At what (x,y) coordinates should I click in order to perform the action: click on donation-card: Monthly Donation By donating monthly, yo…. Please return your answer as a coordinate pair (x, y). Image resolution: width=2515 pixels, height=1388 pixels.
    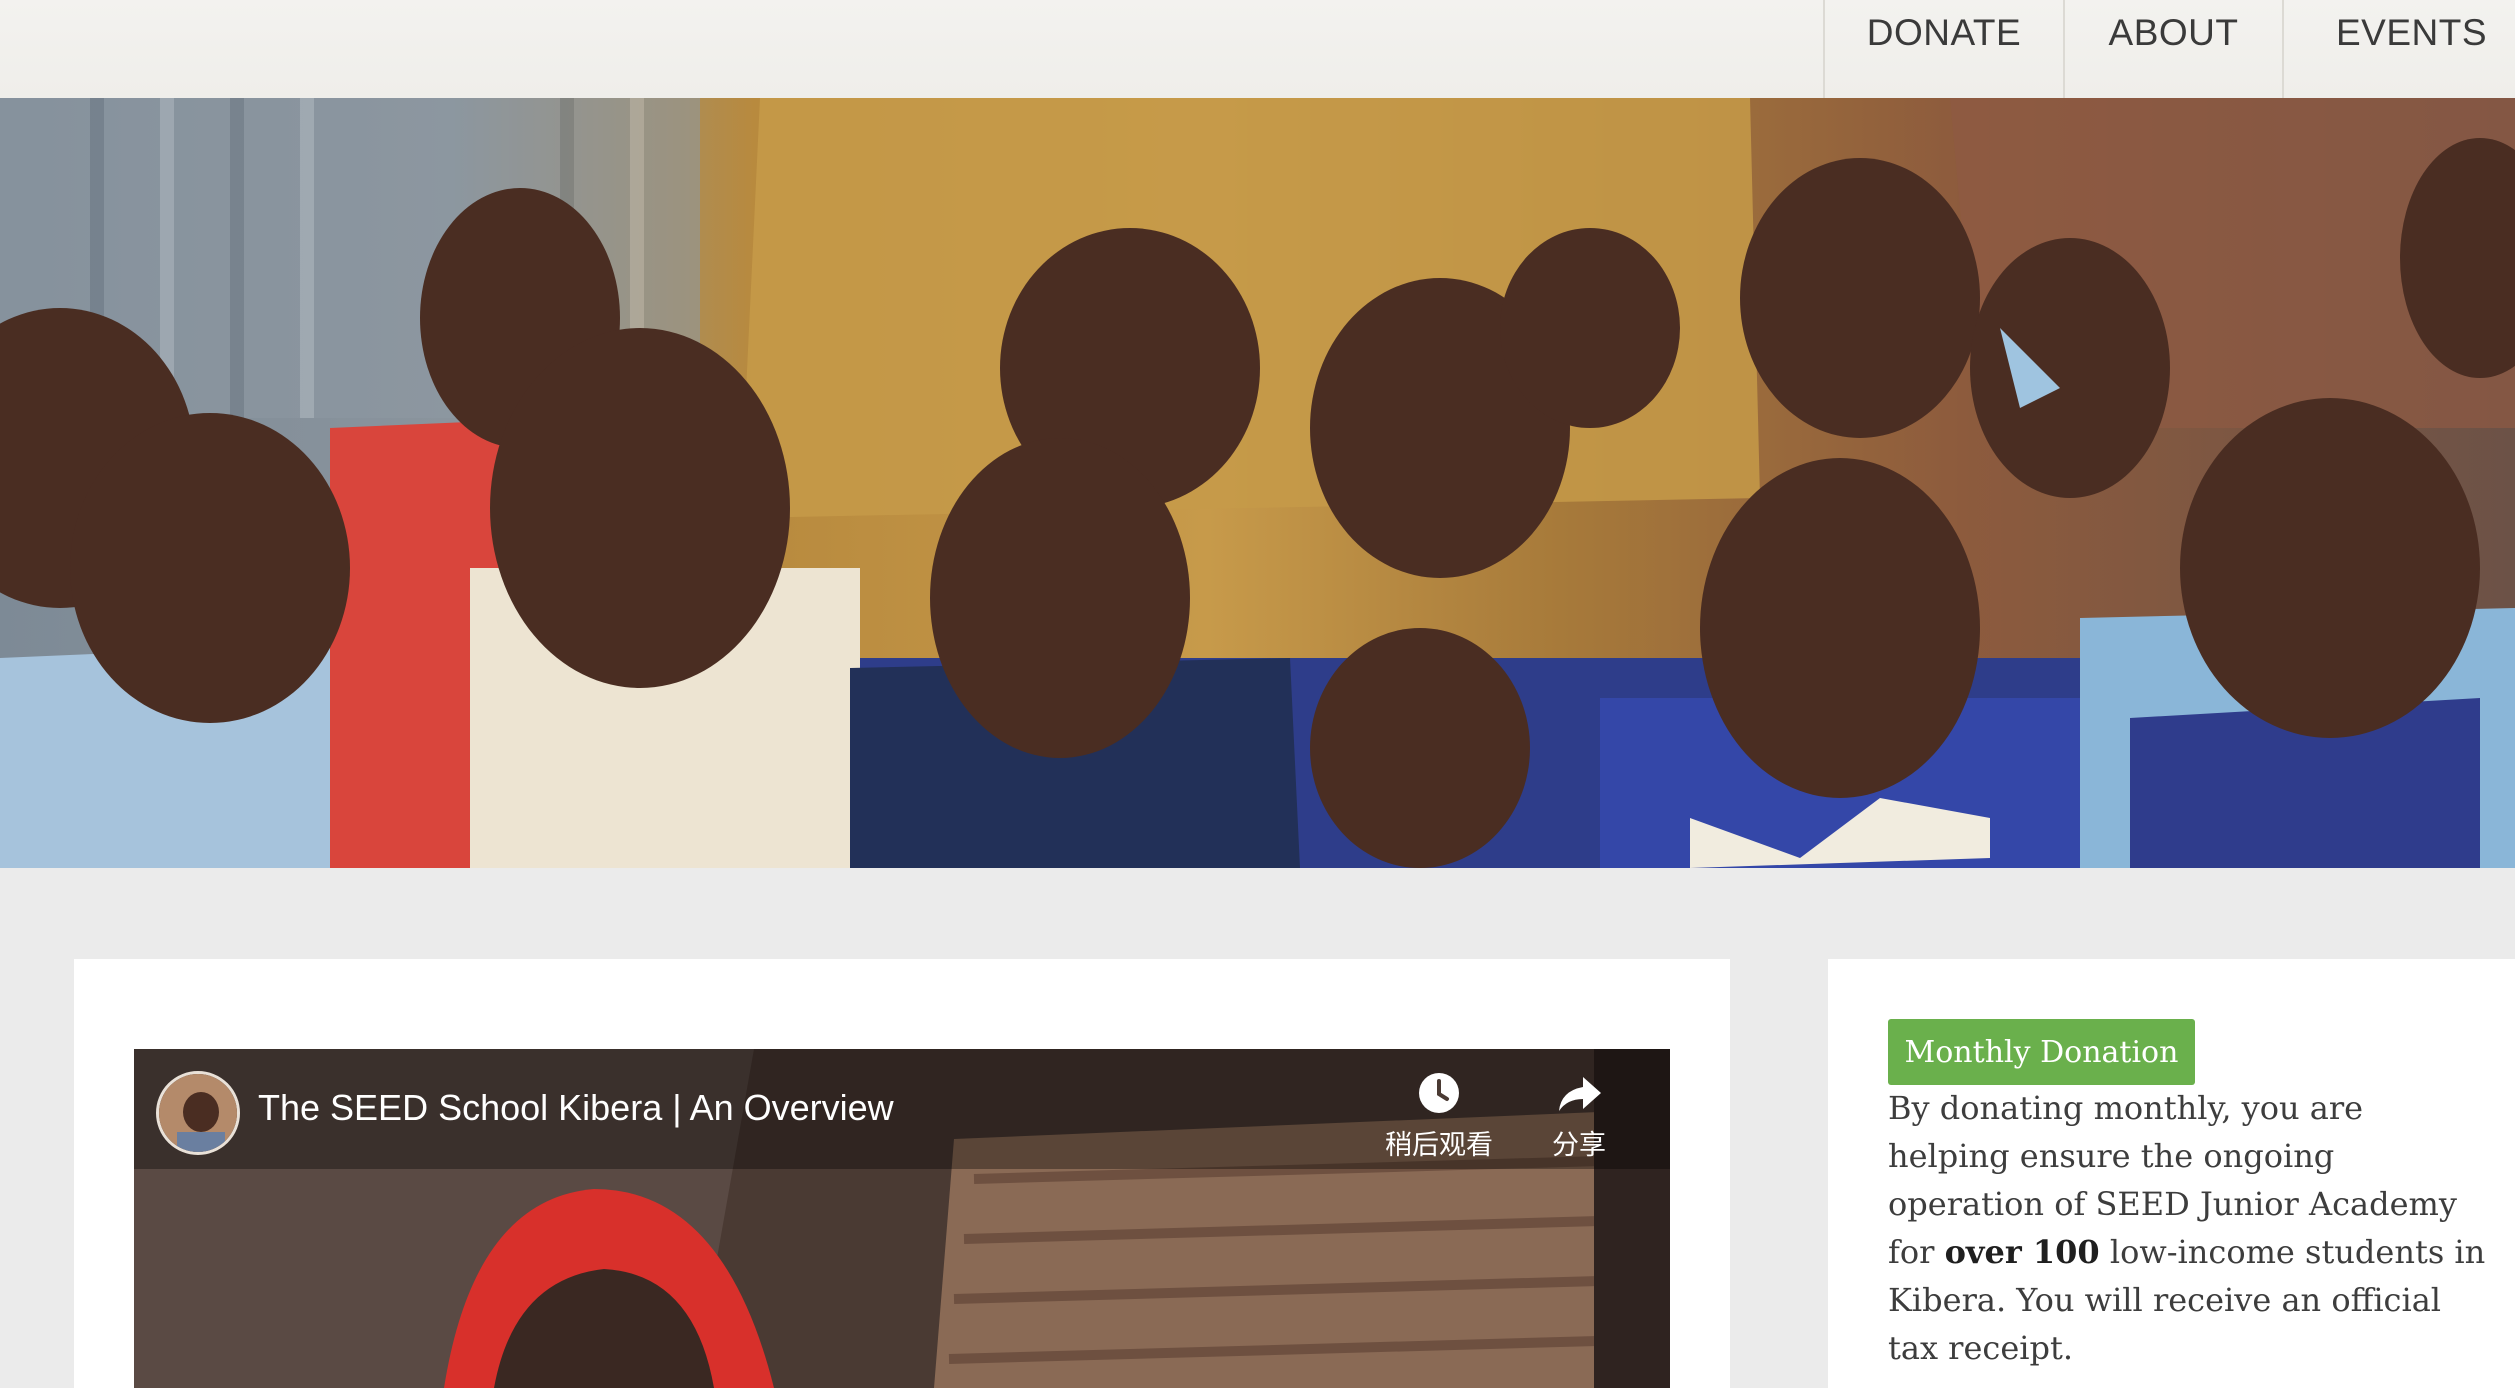
    Looking at the image, I should click on (2171, 1173).